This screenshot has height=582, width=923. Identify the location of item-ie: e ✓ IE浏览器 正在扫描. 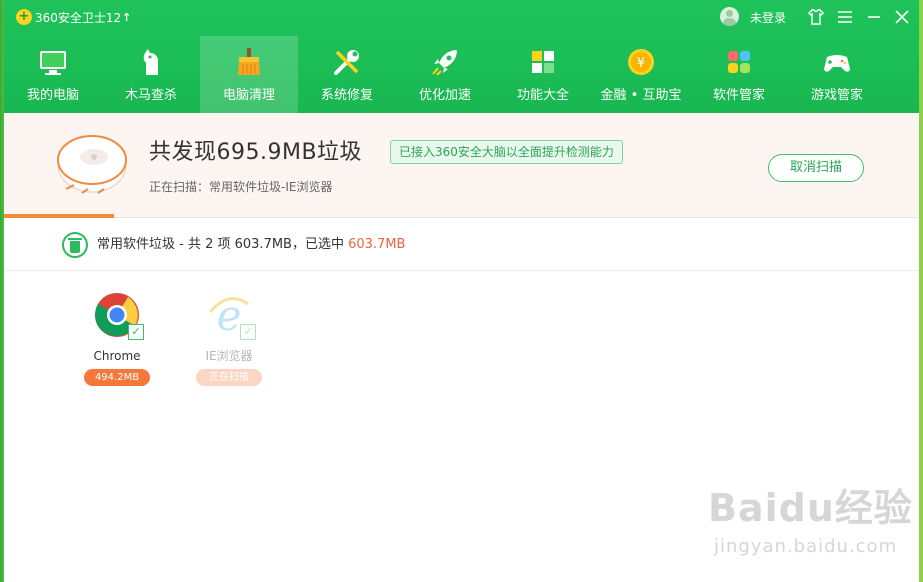
(229, 342).